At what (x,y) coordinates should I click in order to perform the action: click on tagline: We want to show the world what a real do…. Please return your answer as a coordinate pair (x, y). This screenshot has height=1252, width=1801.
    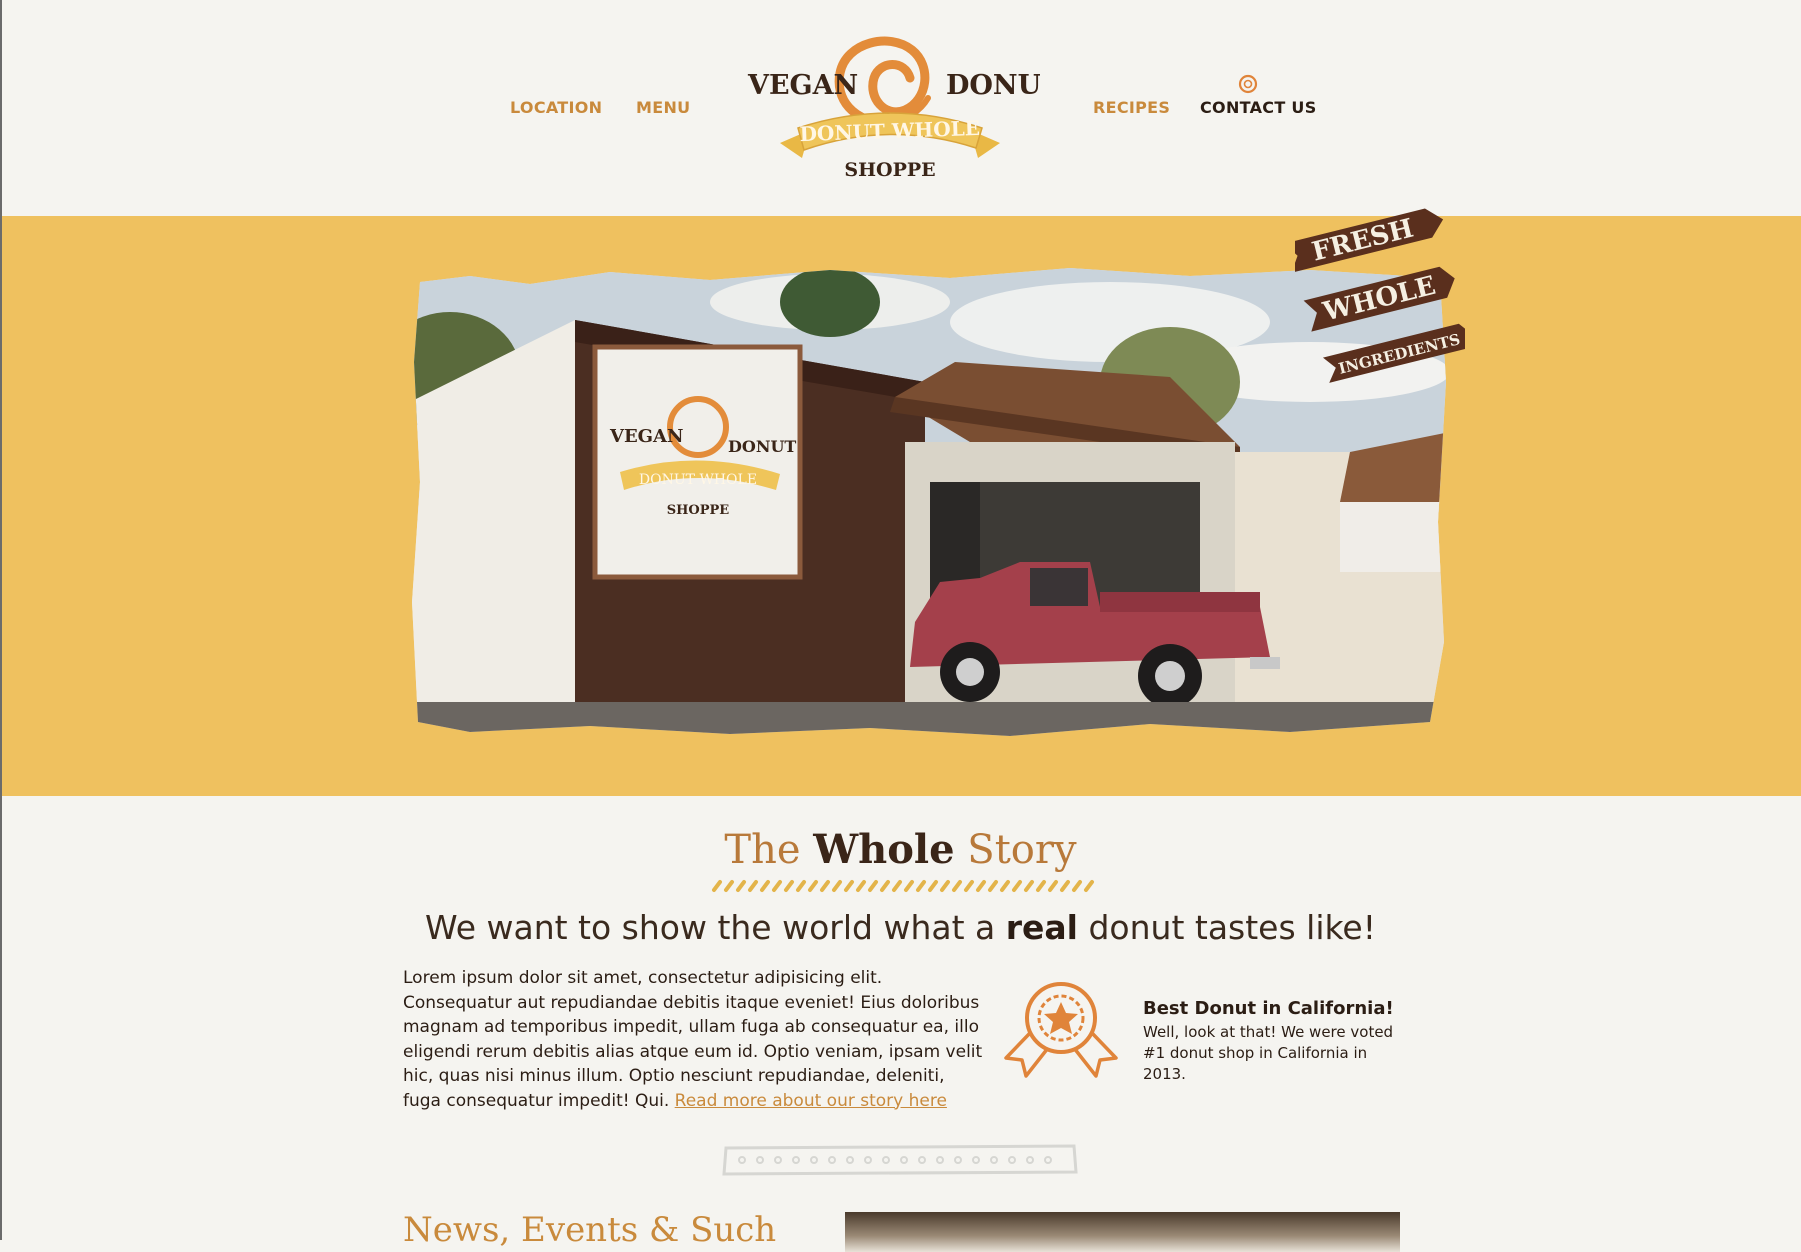
    Looking at the image, I should click on (900, 927).